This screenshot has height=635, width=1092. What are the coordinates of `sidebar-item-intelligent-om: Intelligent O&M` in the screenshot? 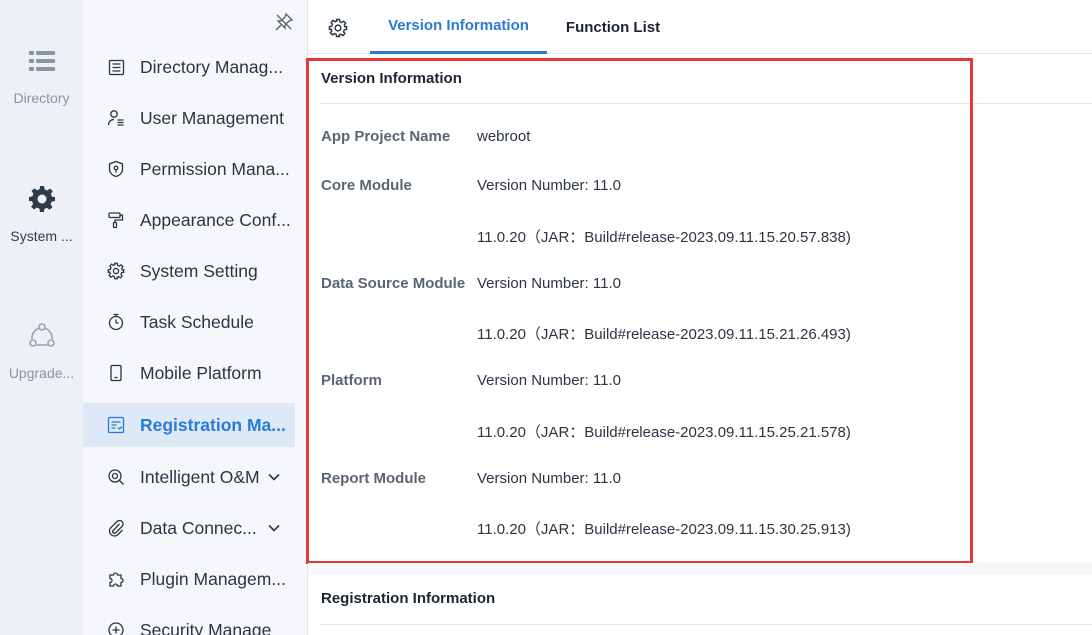 It's located at (189, 477).